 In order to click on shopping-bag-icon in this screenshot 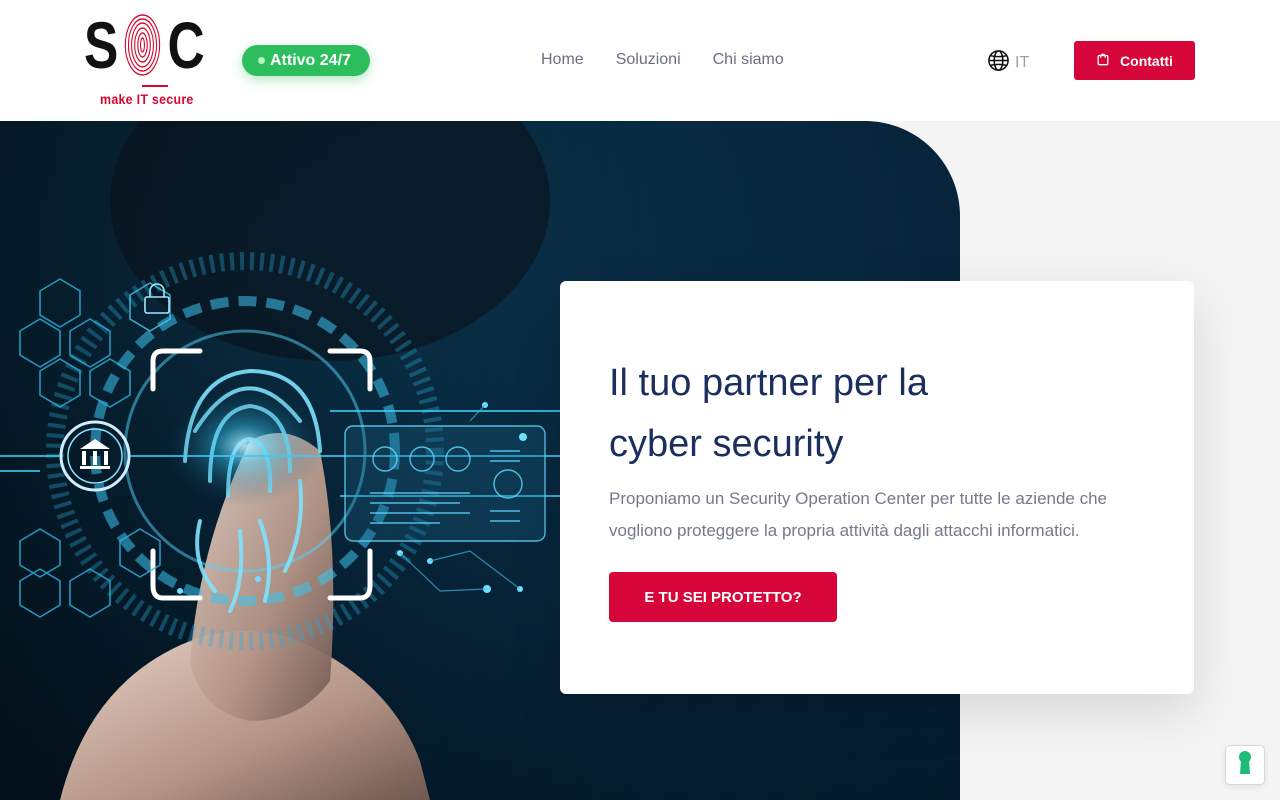, I will do `click(1103, 60)`.